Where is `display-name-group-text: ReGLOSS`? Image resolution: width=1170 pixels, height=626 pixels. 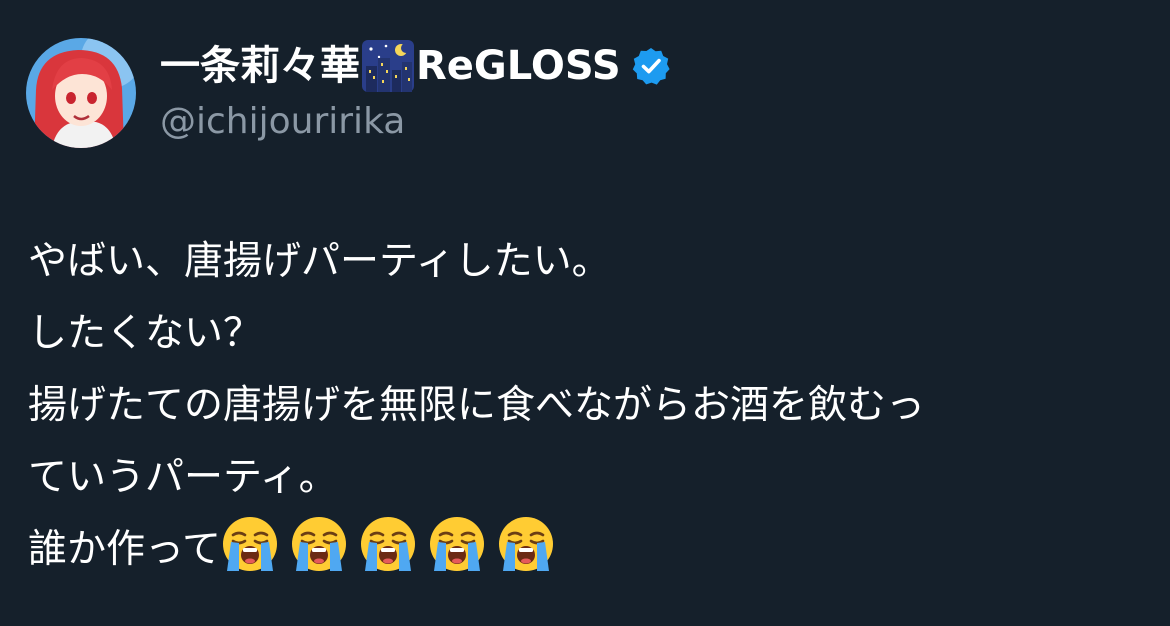
display-name-group-text: ReGLOSS is located at coordinates (518, 66).